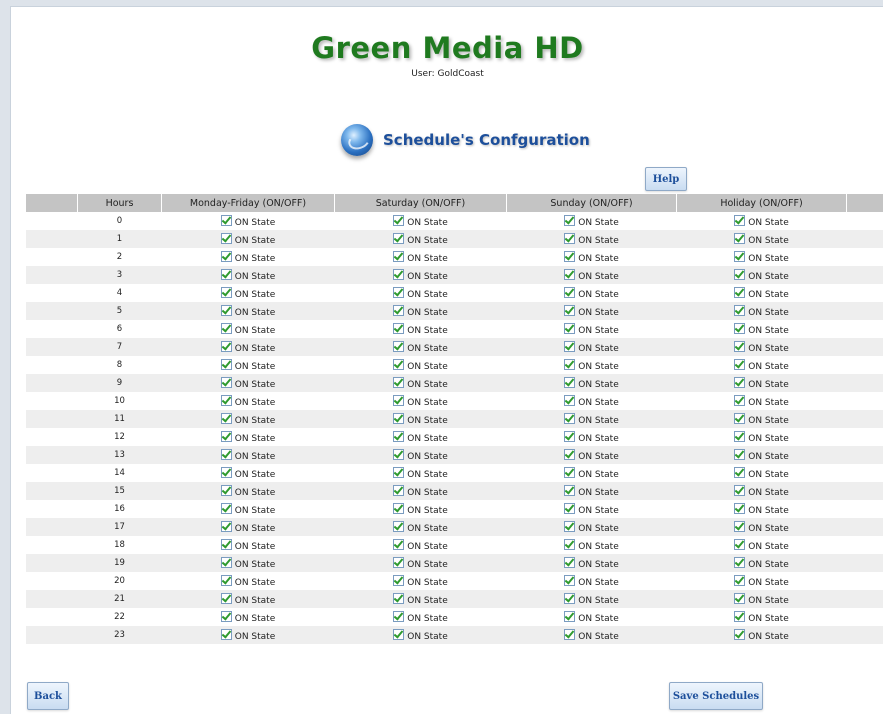 The width and height of the screenshot is (883, 714). What do you see at coordinates (52, 545) in the screenshot?
I see `row-spacer` at bounding box center [52, 545].